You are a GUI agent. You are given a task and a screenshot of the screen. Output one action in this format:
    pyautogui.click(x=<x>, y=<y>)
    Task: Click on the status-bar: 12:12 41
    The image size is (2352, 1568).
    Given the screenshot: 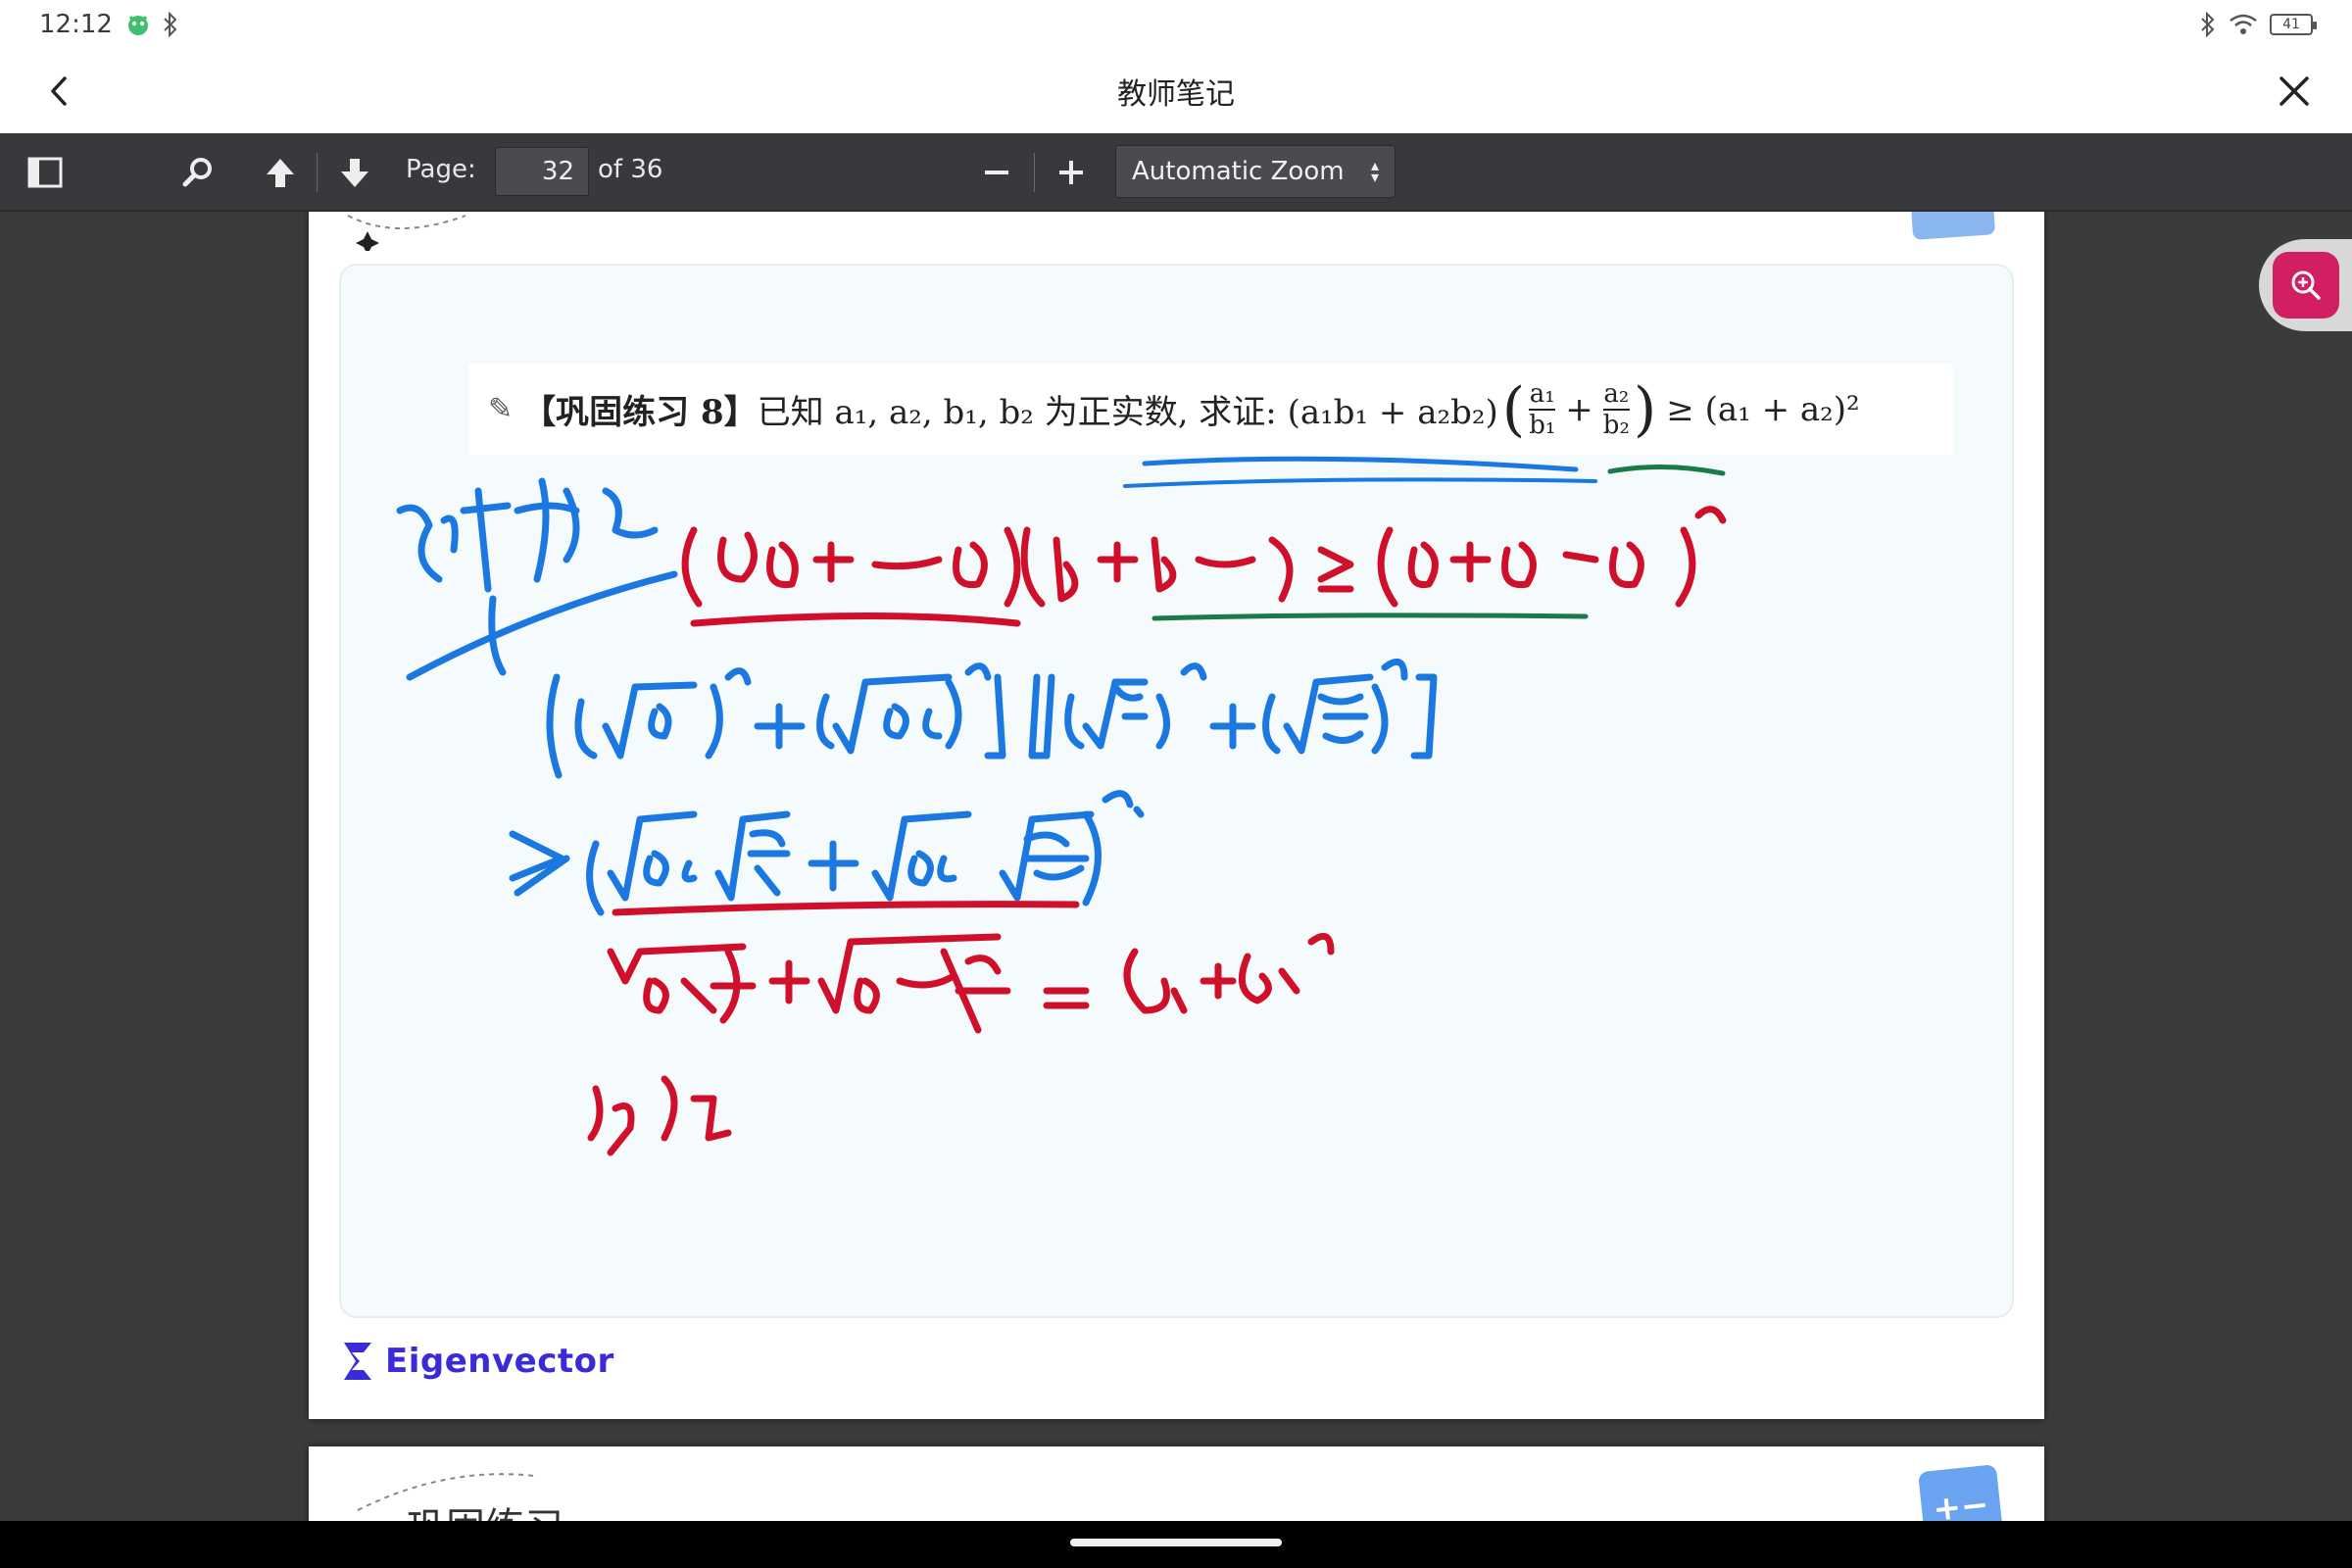 What is the action you would take?
    pyautogui.click(x=1176, y=24)
    